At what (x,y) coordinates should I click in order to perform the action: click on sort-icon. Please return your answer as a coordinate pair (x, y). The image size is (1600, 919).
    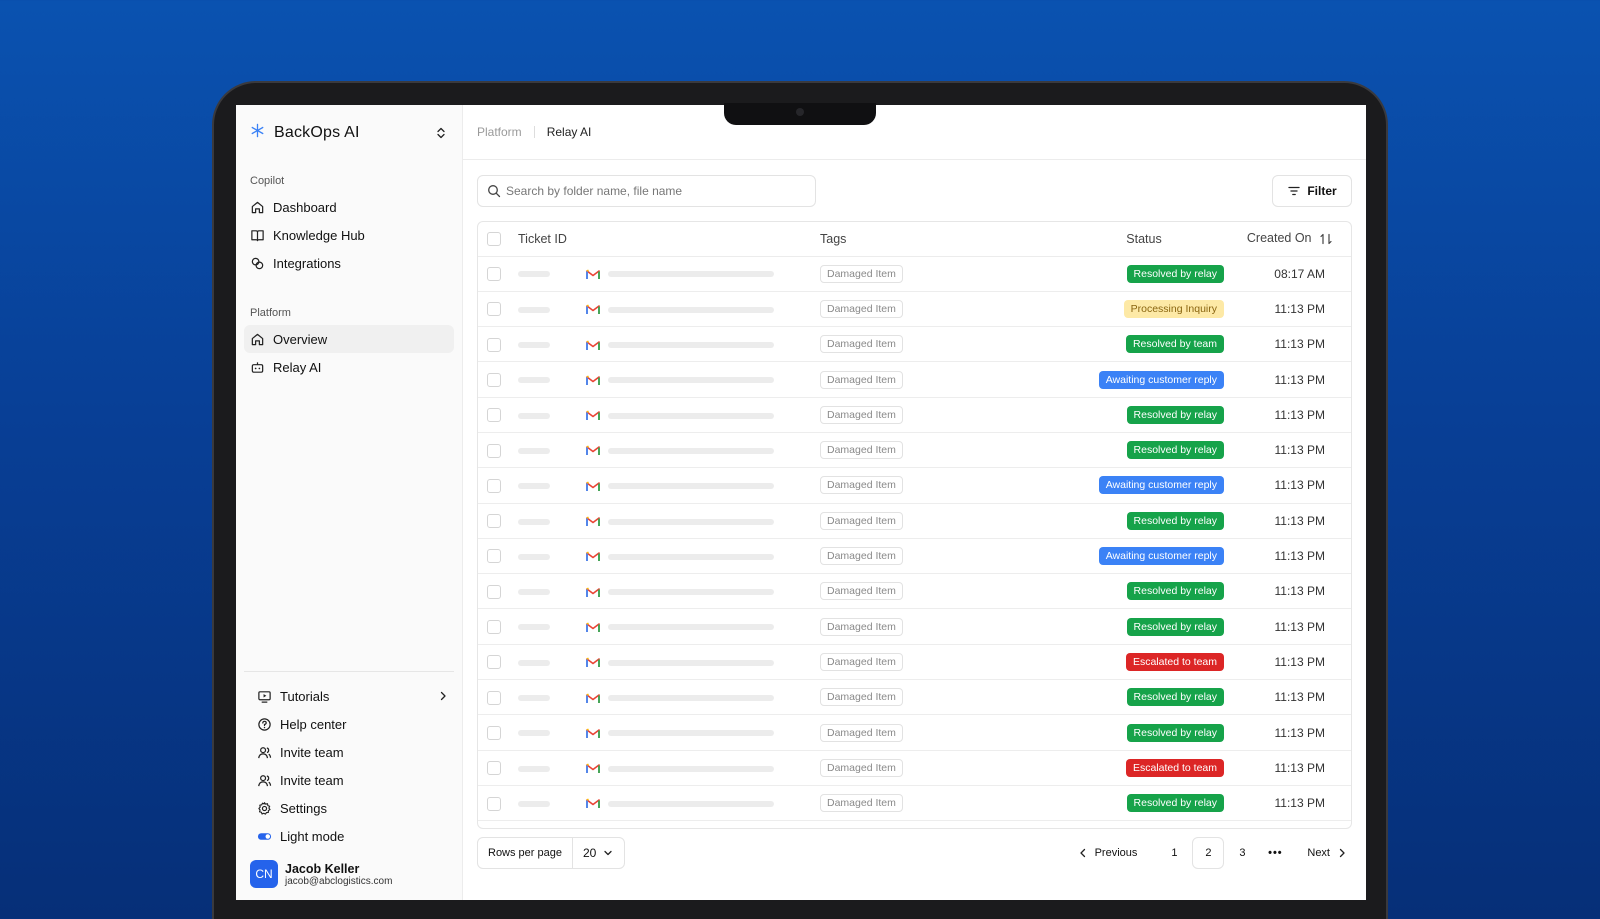
    Looking at the image, I should click on (1326, 239).